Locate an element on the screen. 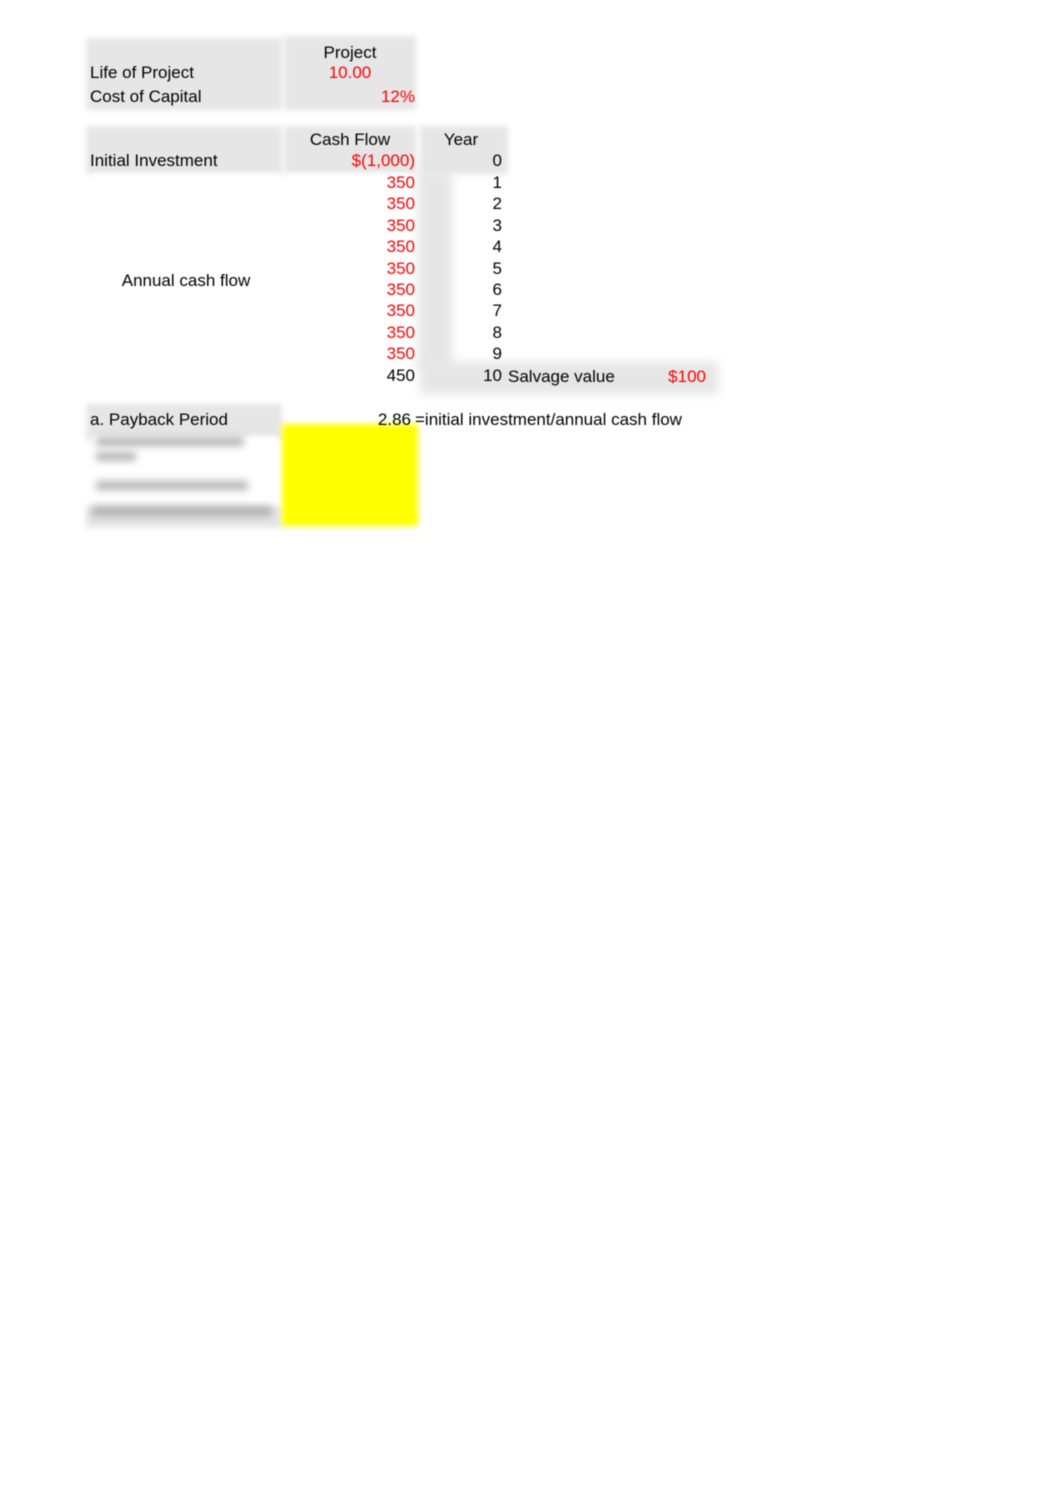 This screenshot has height=1506, width=1062. cash-flow-value-year-7: 350 is located at coordinates (349, 310).